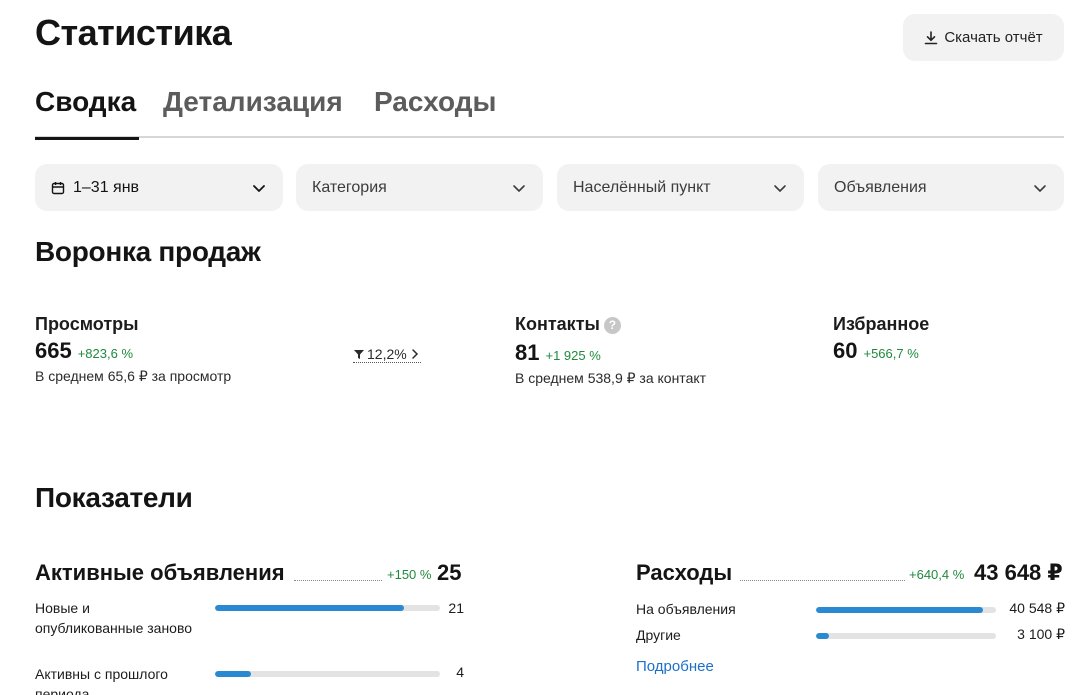 The height and width of the screenshot is (695, 1079). What do you see at coordinates (686, 609) in the screenshot?
I see `ads-expenses-label: На объявления` at bounding box center [686, 609].